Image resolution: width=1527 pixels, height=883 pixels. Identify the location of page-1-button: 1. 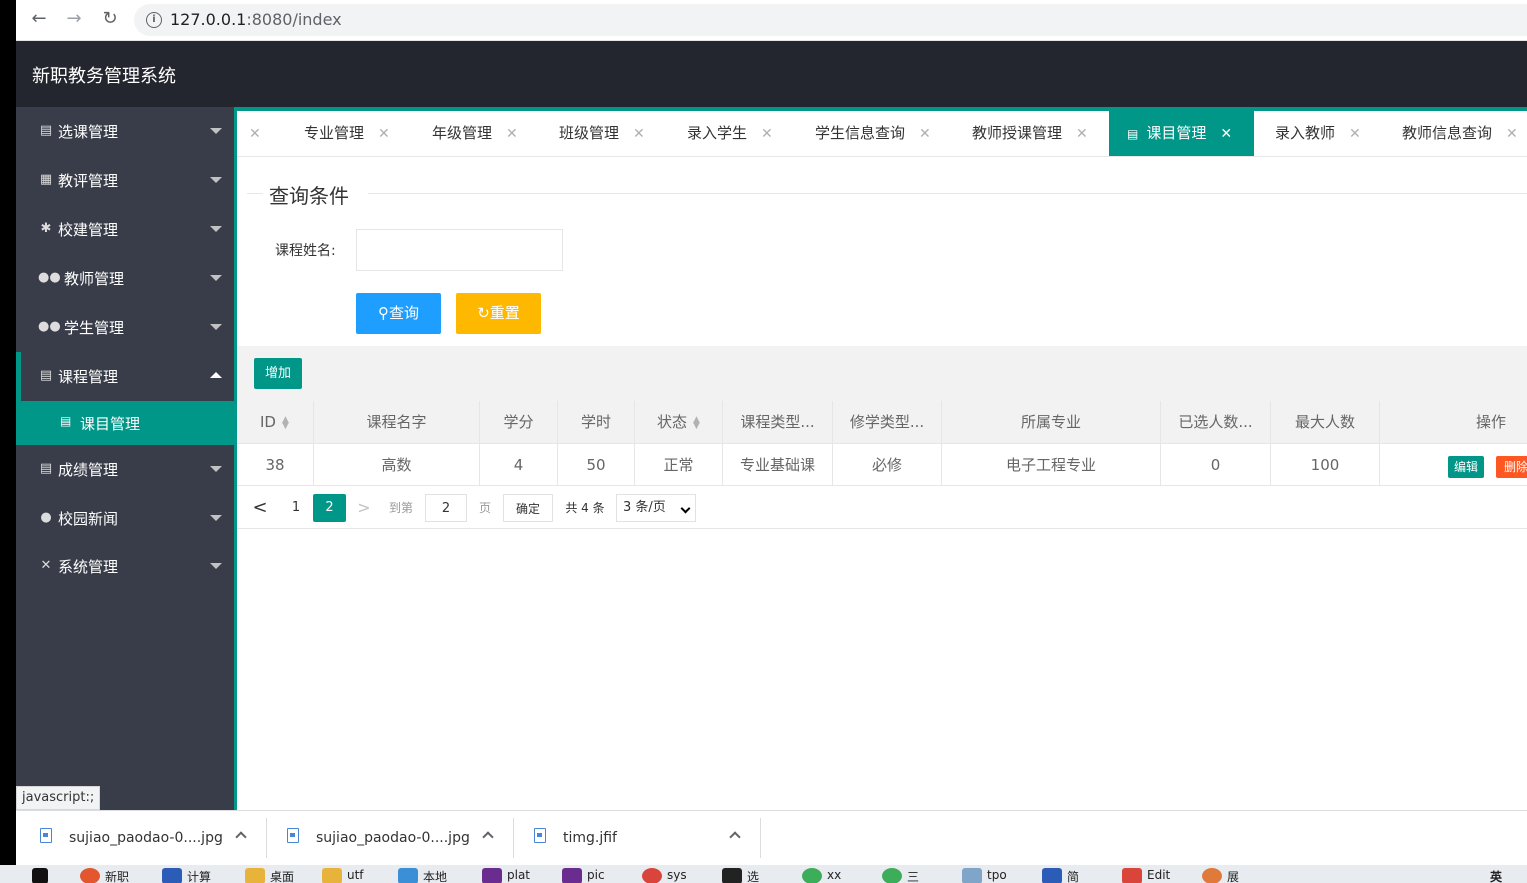
(296, 508).